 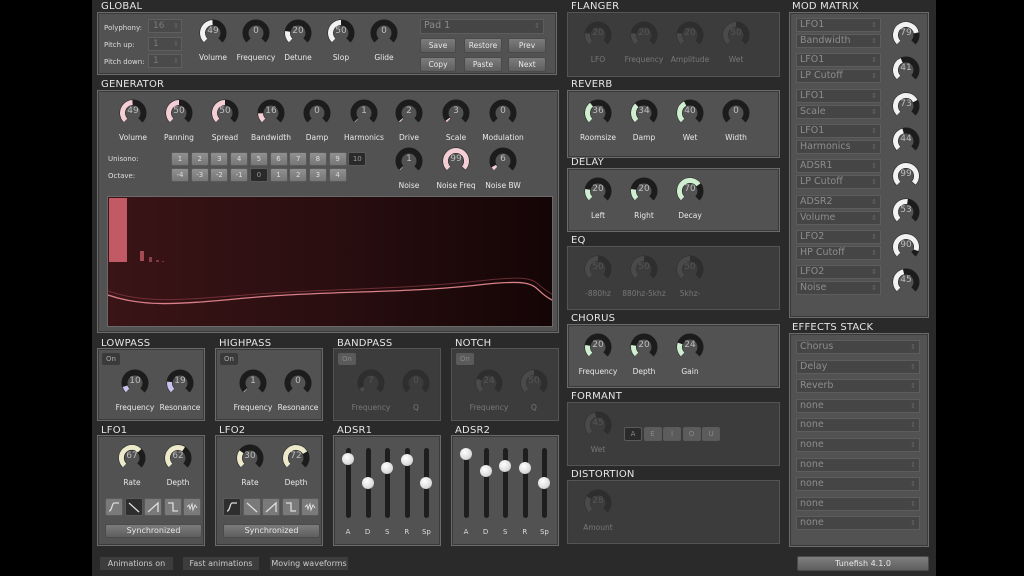 What do you see at coordinates (296, 469) in the screenshot?
I see `lfo-knob-depth: 72 Depth` at bounding box center [296, 469].